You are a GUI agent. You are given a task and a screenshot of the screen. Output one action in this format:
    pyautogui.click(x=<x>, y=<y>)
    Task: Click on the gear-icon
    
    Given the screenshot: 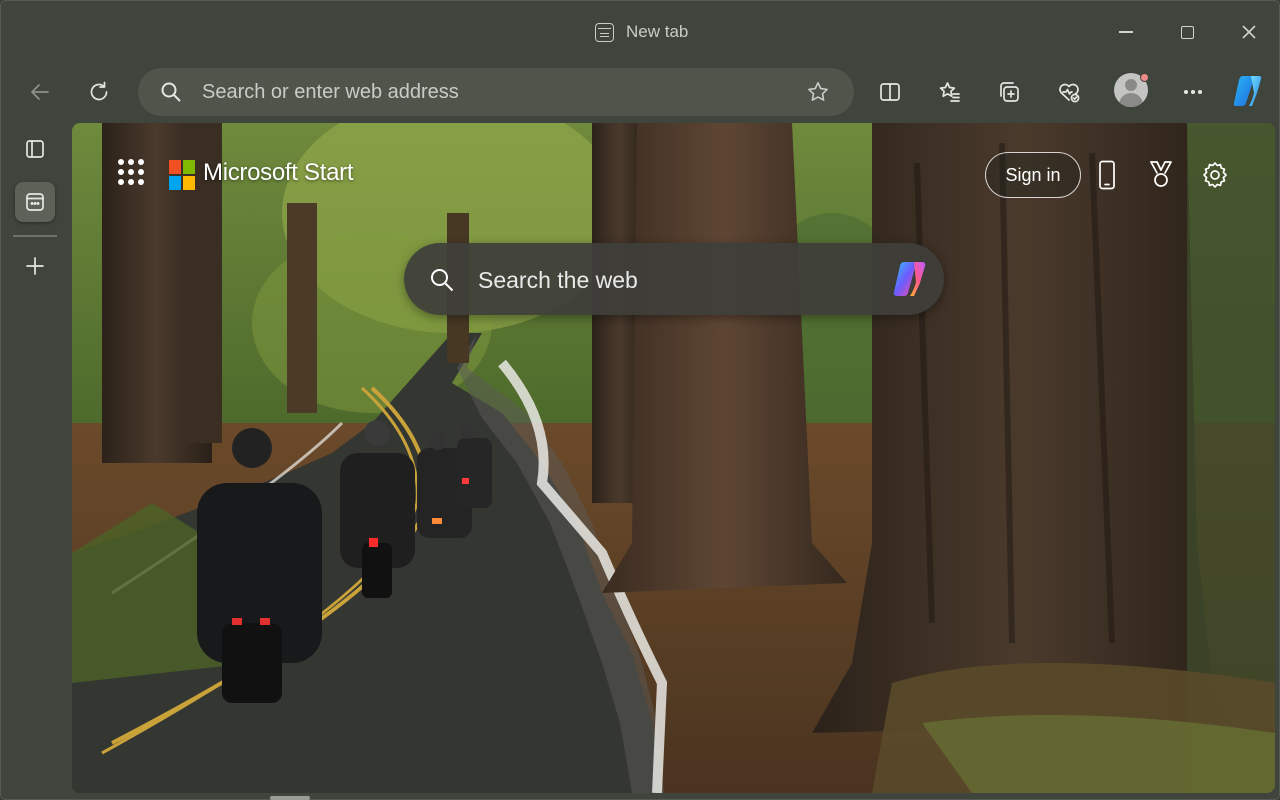 What is the action you would take?
    pyautogui.click(x=1215, y=175)
    